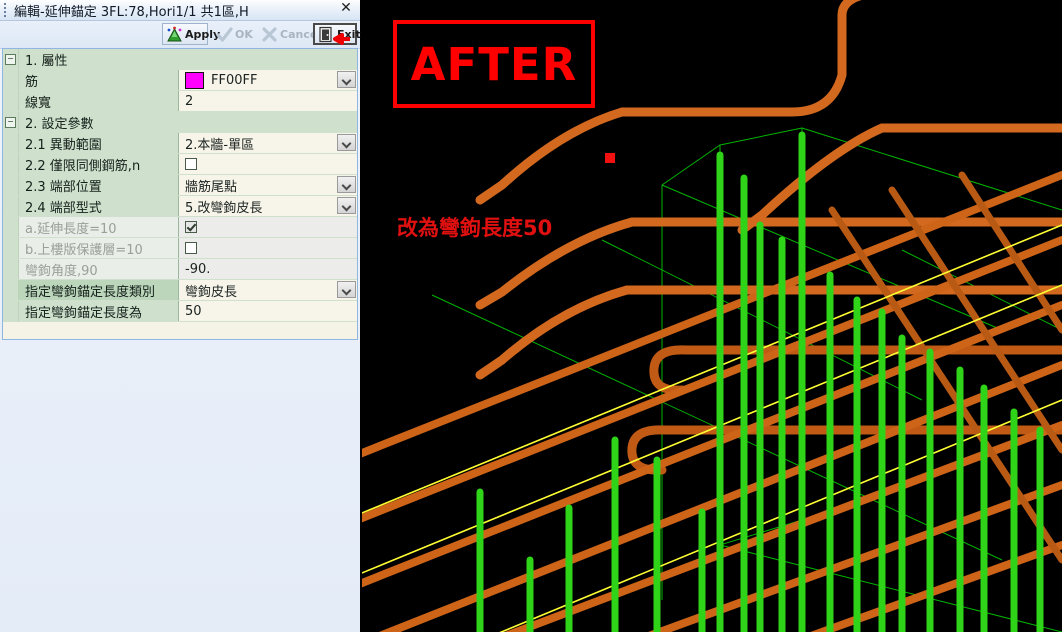 This screenshot has width=1062, height=632. What do you see at coordinates (99, 185) in the screenshot?
I see `grid-row-label: 2.3 端部位置` at bounding box center [99, 185].